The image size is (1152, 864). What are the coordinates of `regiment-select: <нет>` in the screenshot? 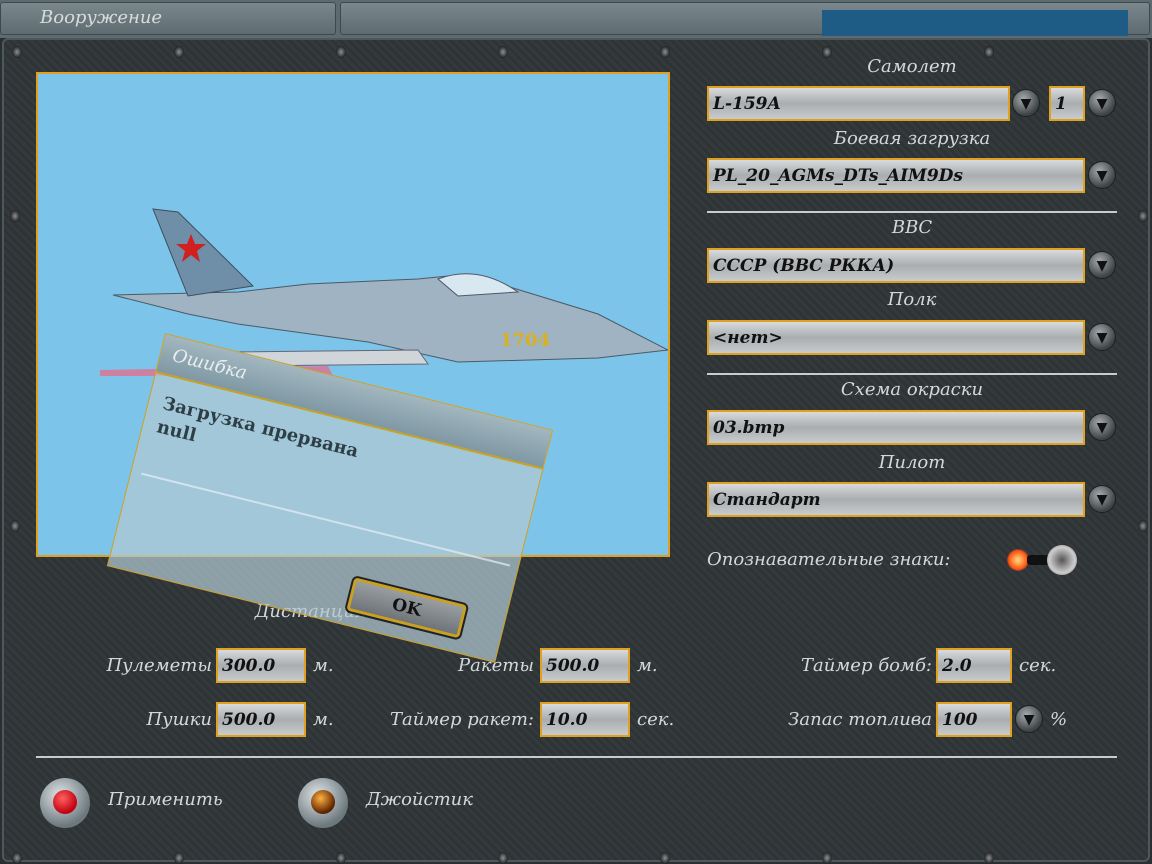 It's located at (896, 337).